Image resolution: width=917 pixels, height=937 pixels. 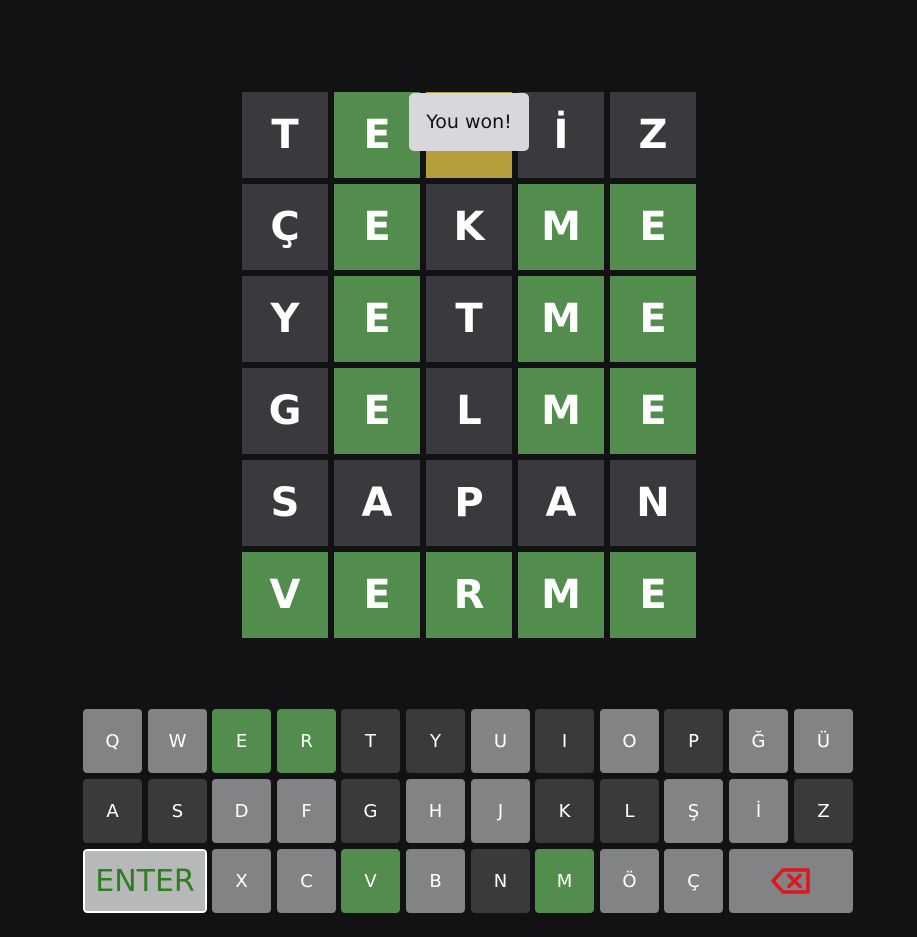 I want to click on key-w: W, so click(x=177, y=741).